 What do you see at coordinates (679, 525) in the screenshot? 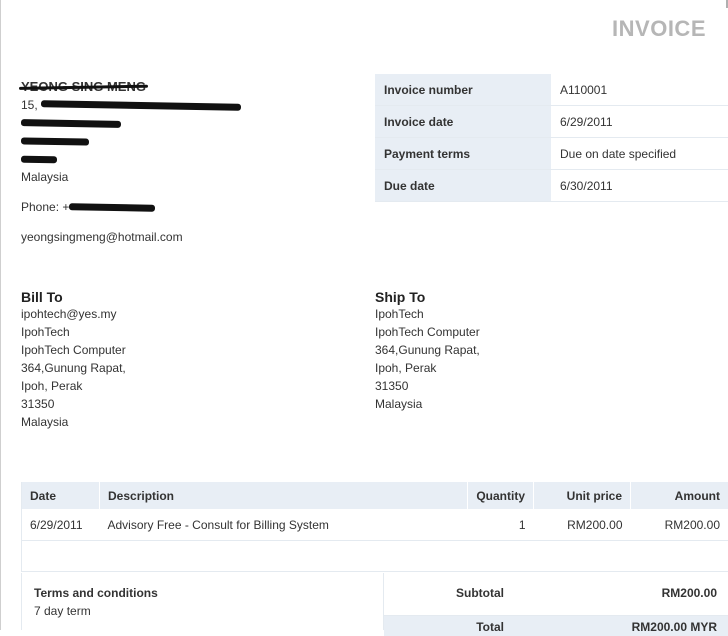
I see `cell-amount: RM200.00` at bounding box center [679, 525].